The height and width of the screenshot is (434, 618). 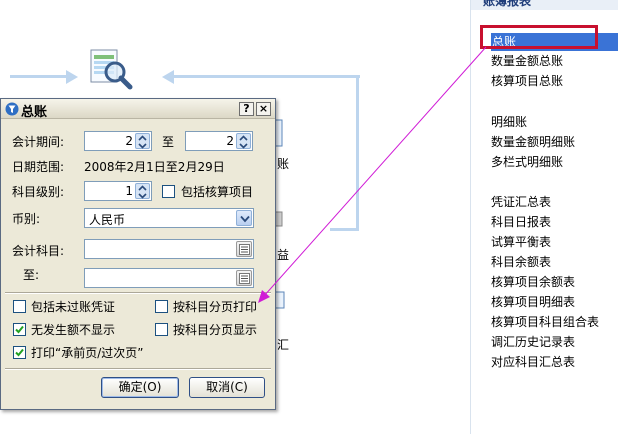 I want to click on report-item: 科目日报表, so click(x=521, y=222).